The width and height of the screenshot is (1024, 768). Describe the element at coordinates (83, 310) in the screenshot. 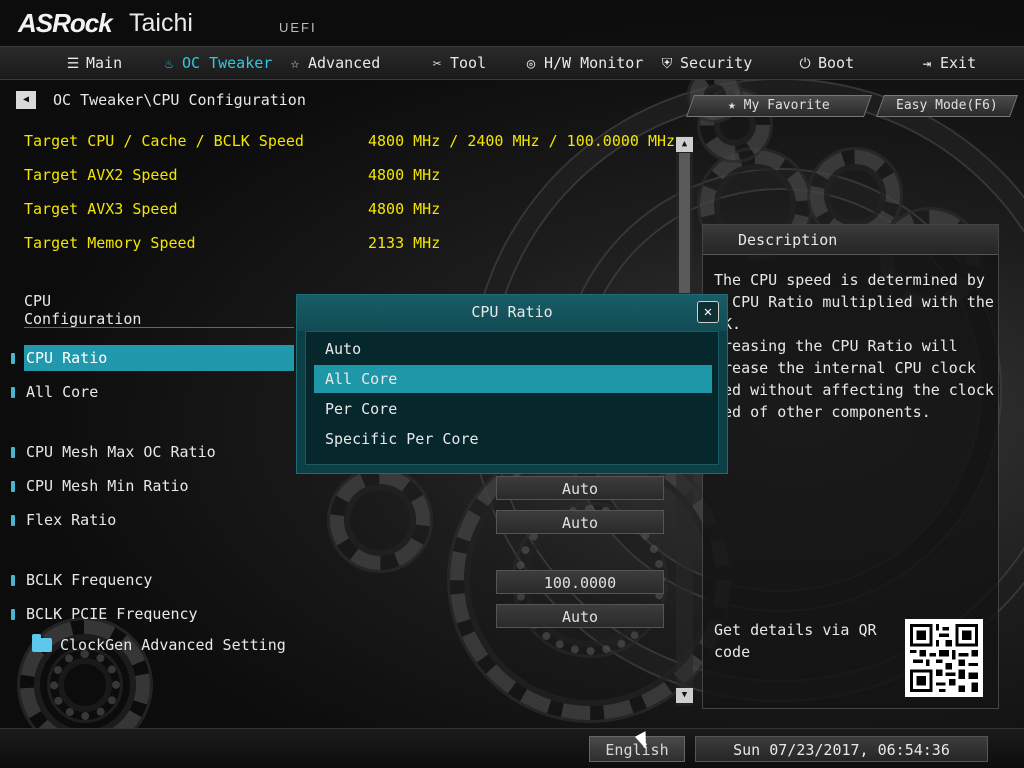

I see `section-title: CPU Configuration` at that location.